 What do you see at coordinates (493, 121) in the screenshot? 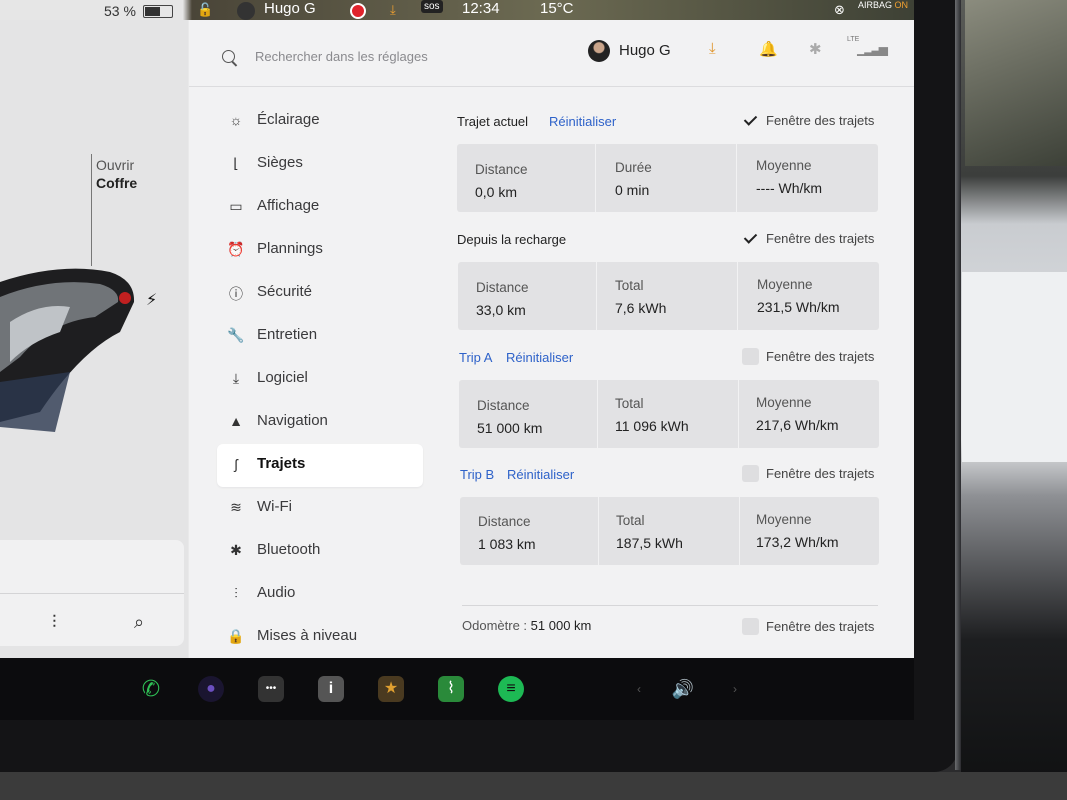
I see `section-title: Trajet actuel` at bounding box center [493, 121].